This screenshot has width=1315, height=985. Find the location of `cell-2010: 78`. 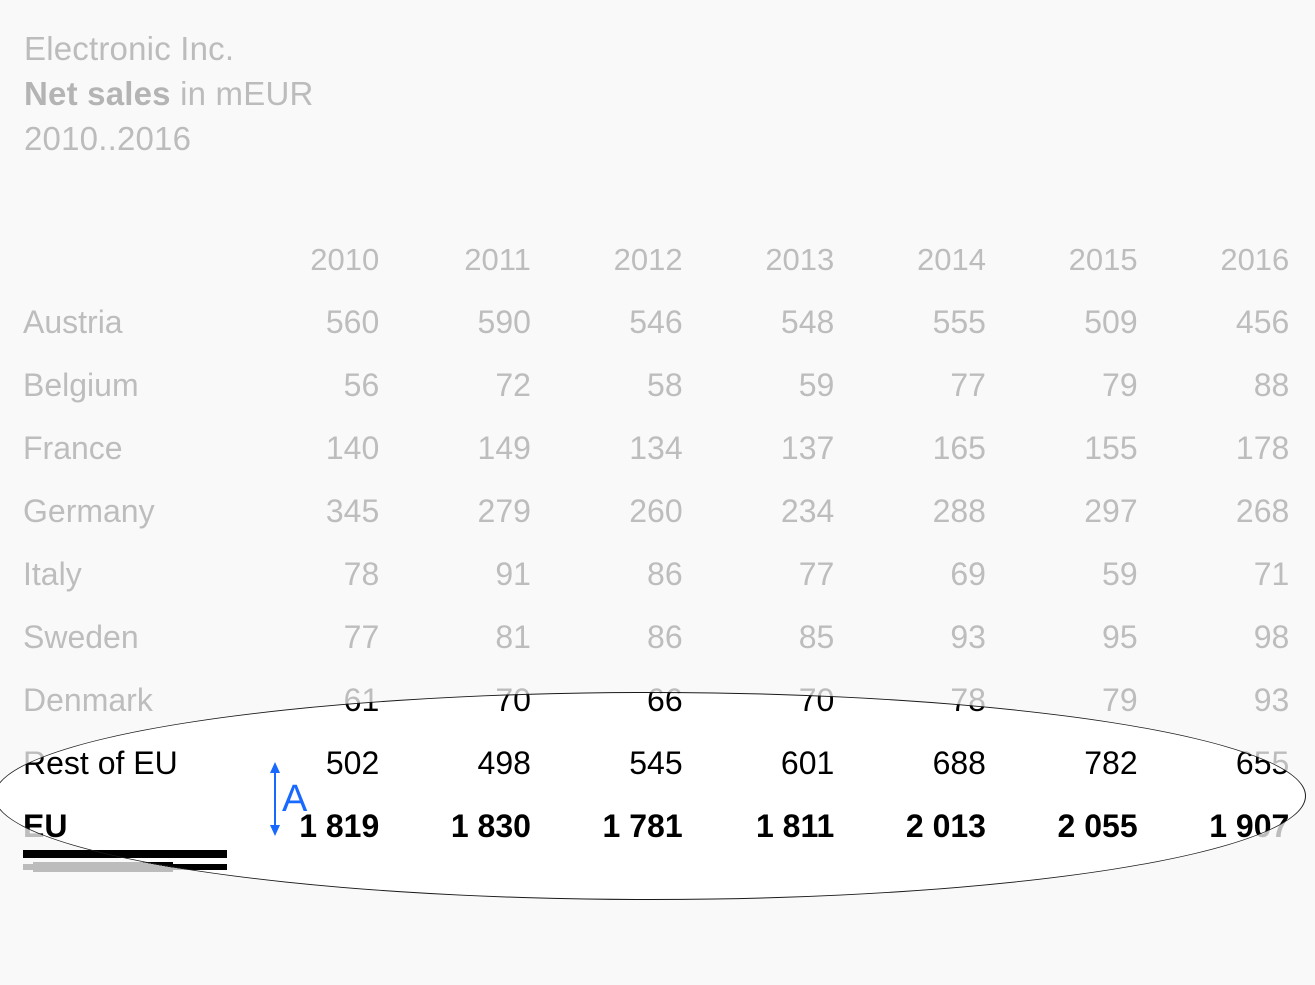

cell-2010: 78 is located at coordinates (207, 700).